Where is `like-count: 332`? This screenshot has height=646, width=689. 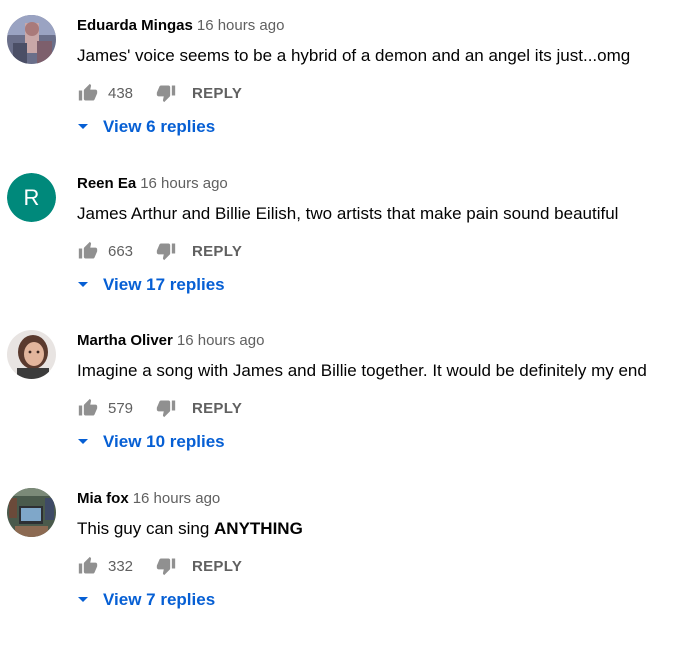 like-count: 332 is located at coordinates (121, 566).